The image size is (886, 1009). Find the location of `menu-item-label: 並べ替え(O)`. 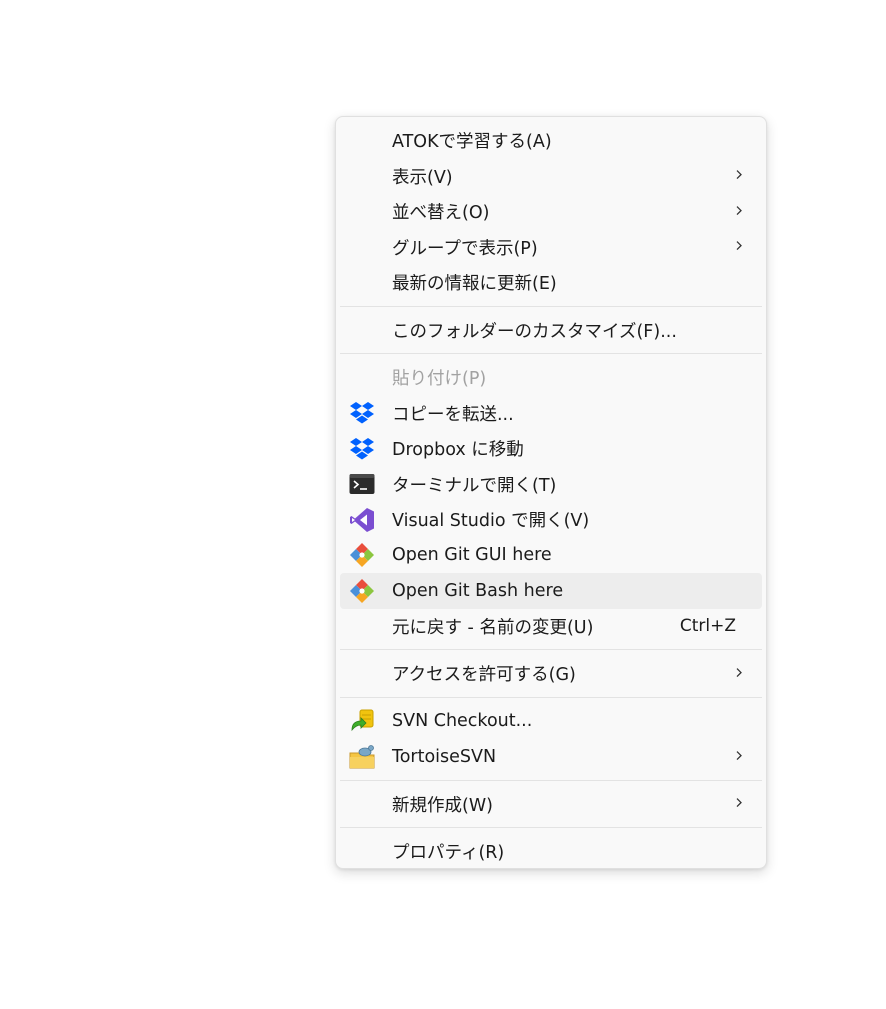

menu-item-label: 並べ替え(O) is located at coordinates (441, 213).